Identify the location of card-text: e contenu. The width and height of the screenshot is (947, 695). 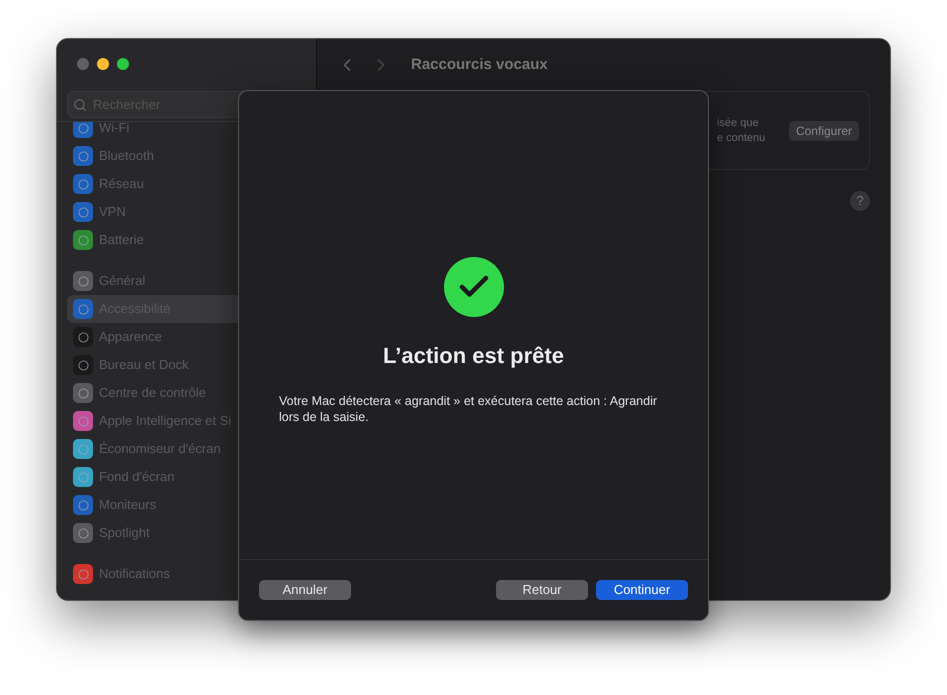
(741, 138).